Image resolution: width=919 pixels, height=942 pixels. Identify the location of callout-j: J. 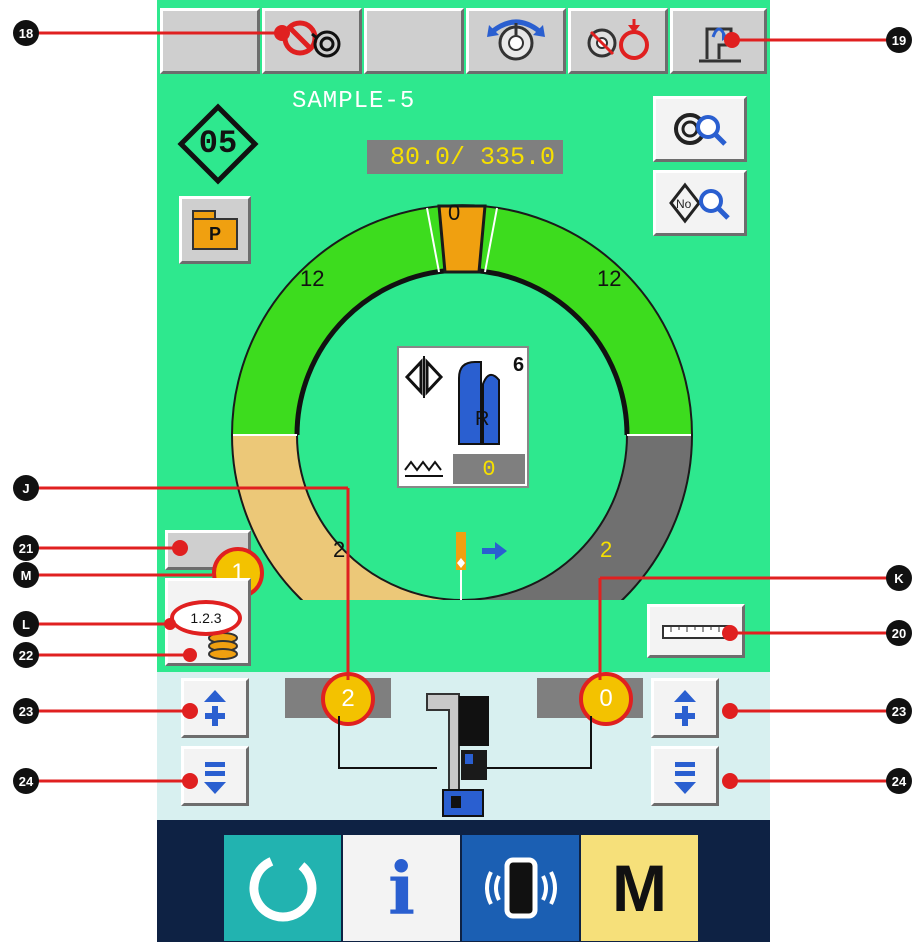
(26, 488).